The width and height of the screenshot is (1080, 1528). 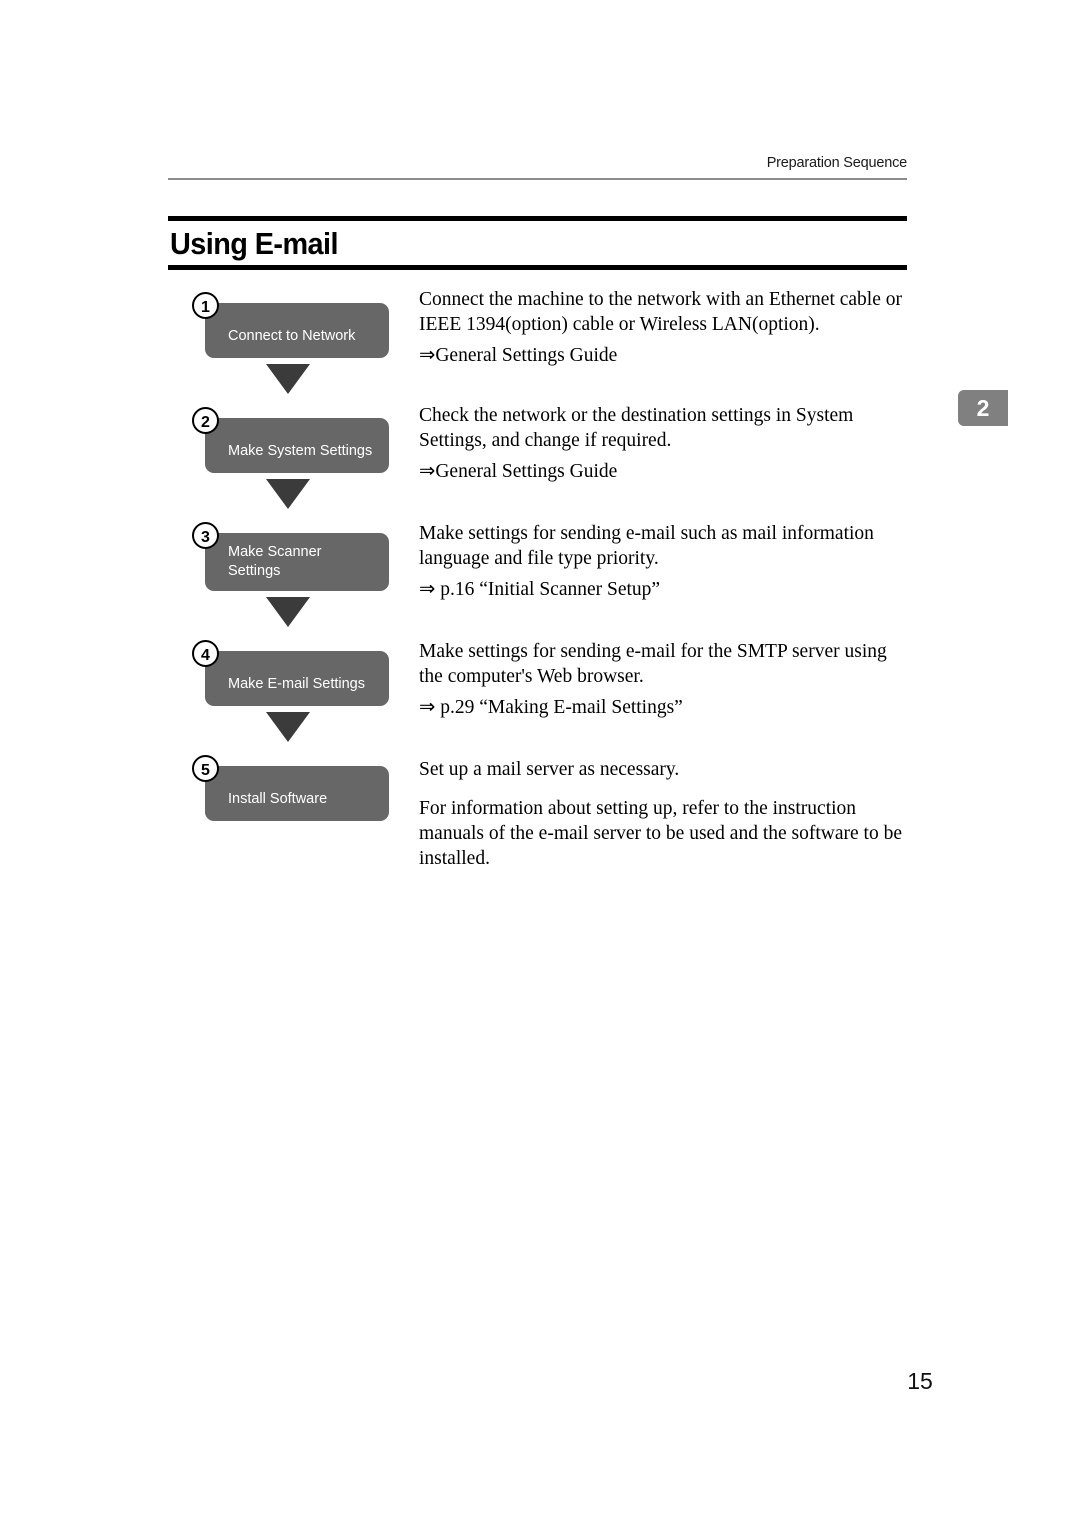 I want to click on flow-step-box-5: 5 Install Software, so click(x=290, y=788).